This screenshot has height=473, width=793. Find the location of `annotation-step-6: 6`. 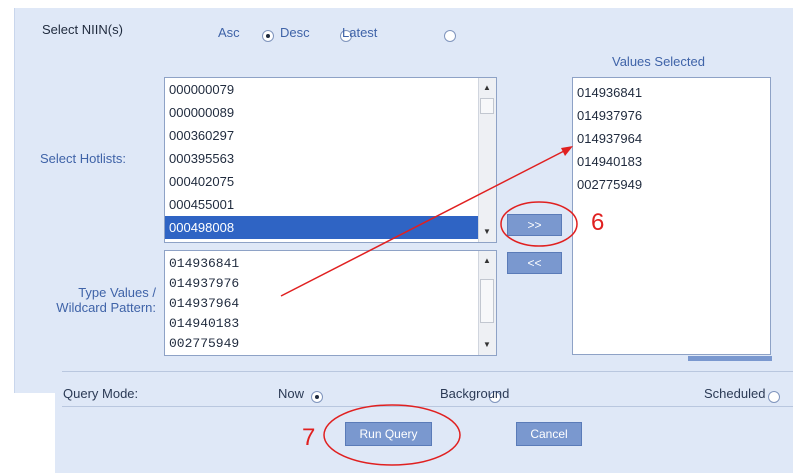

annotation-step-6: 6 is located at coordinates (598, 222).